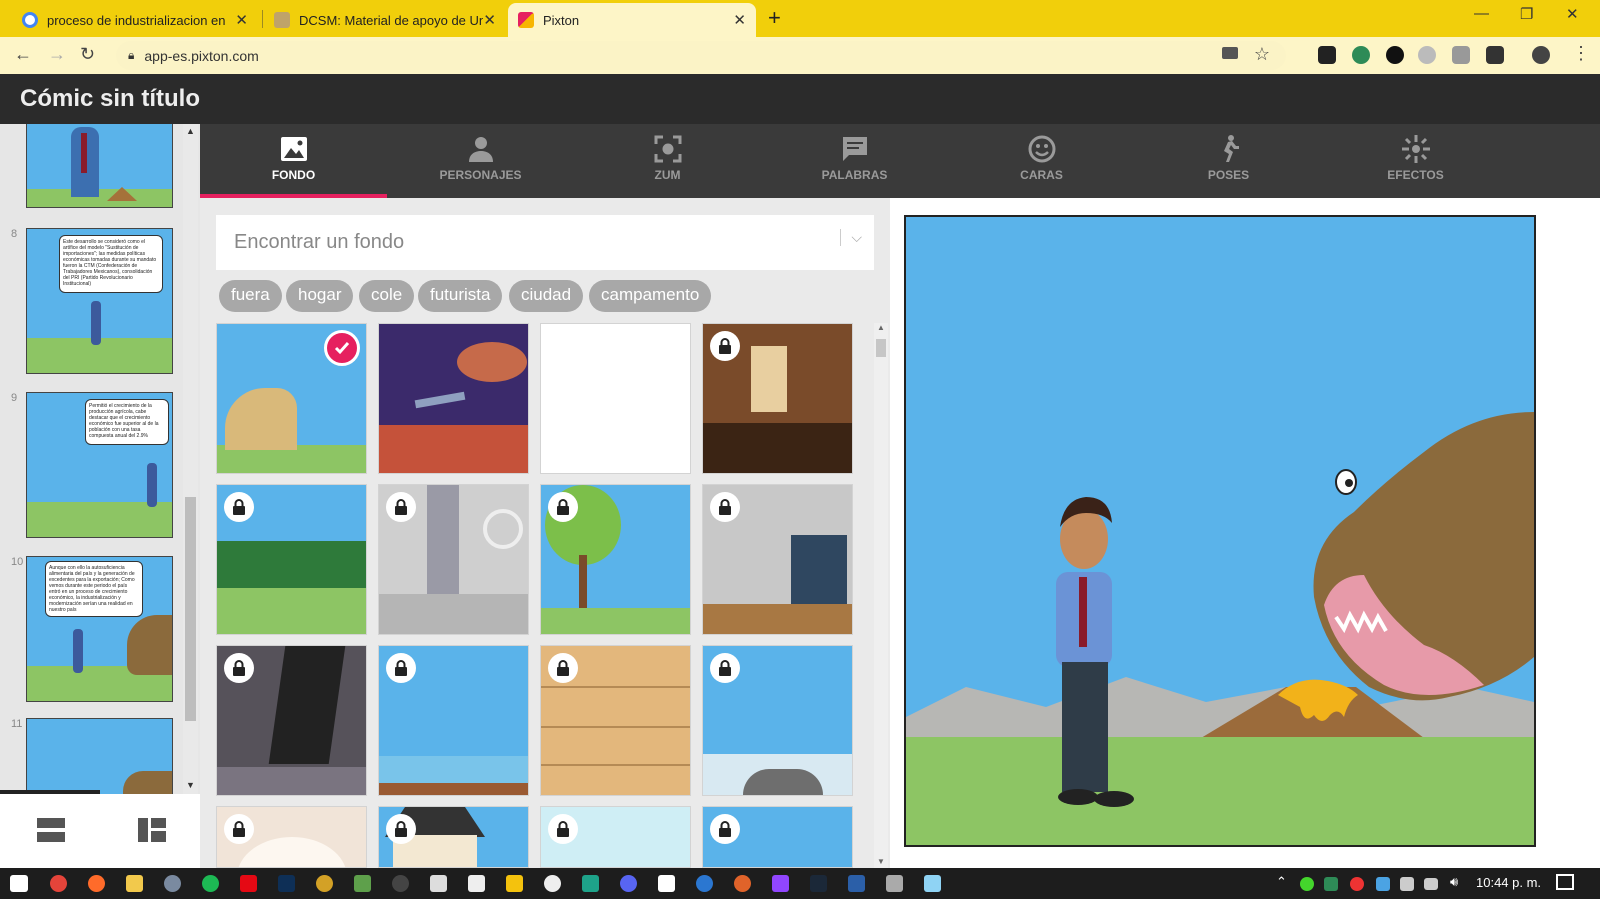  Describe the element at coordinates (134, 883) in the screenshot. I see `file-explorer-icon` at that location.